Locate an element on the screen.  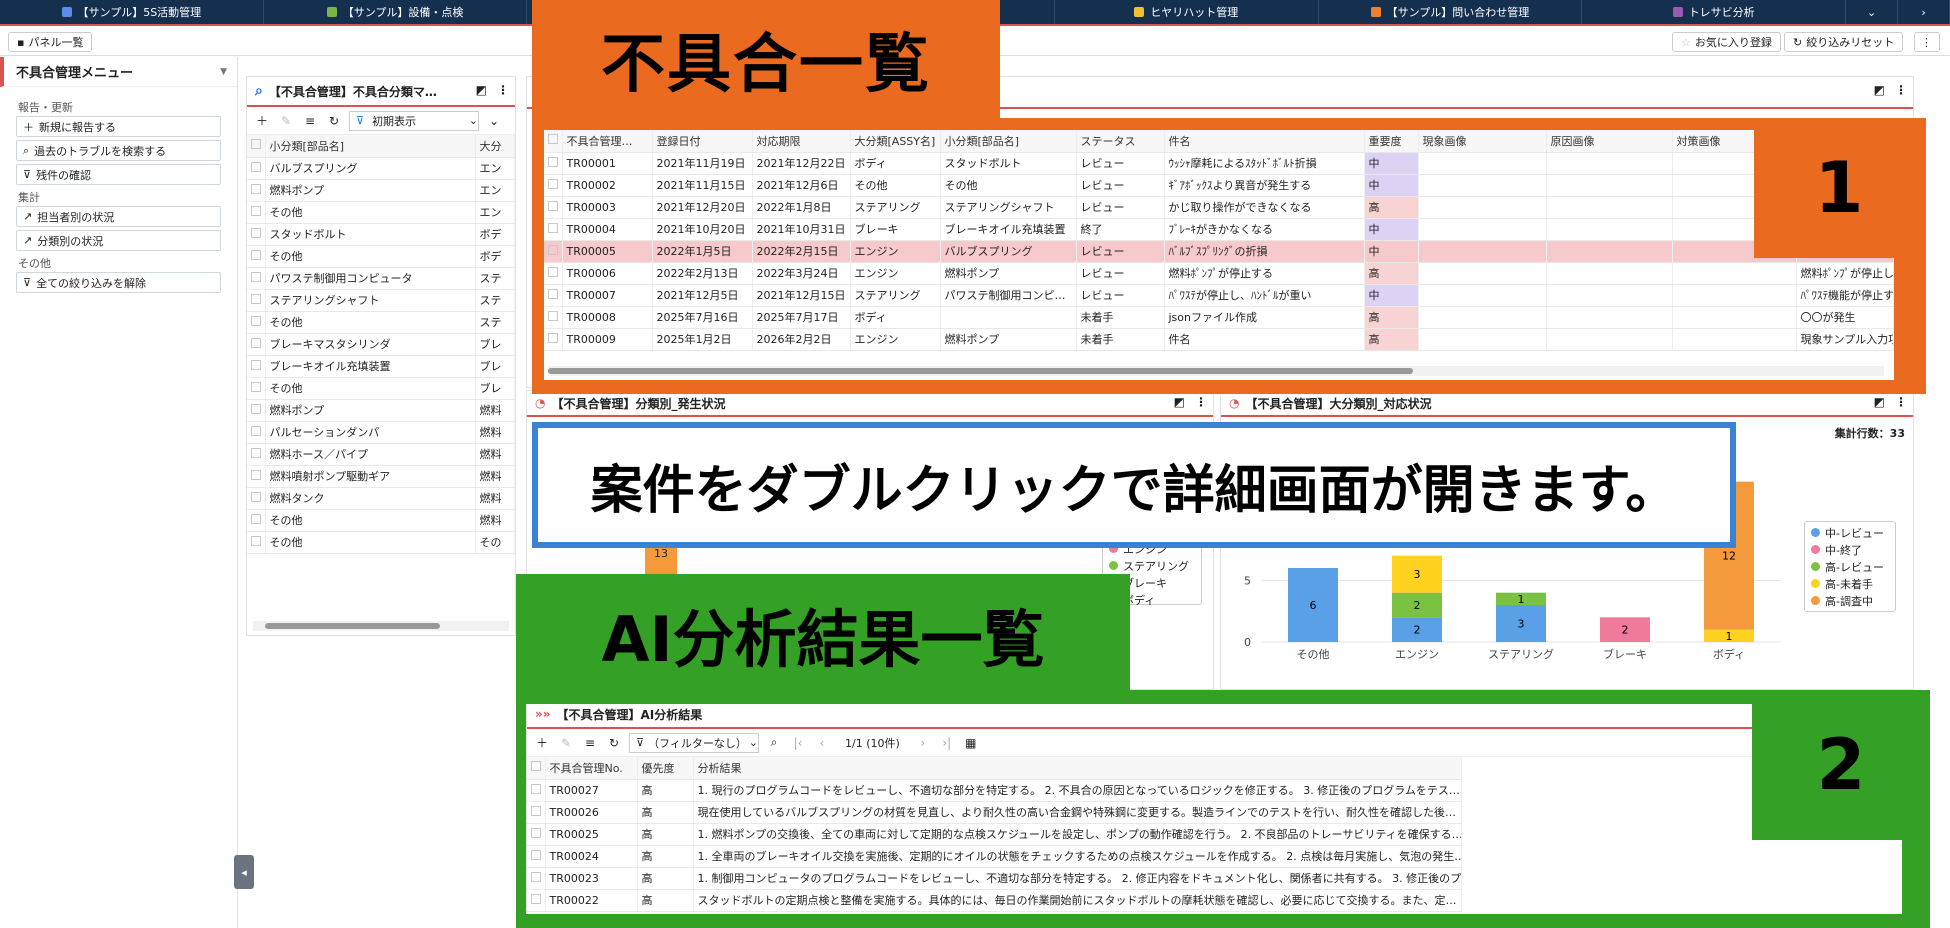
chevron-down-icon: ⌄ is located at coordinates (494, 121).